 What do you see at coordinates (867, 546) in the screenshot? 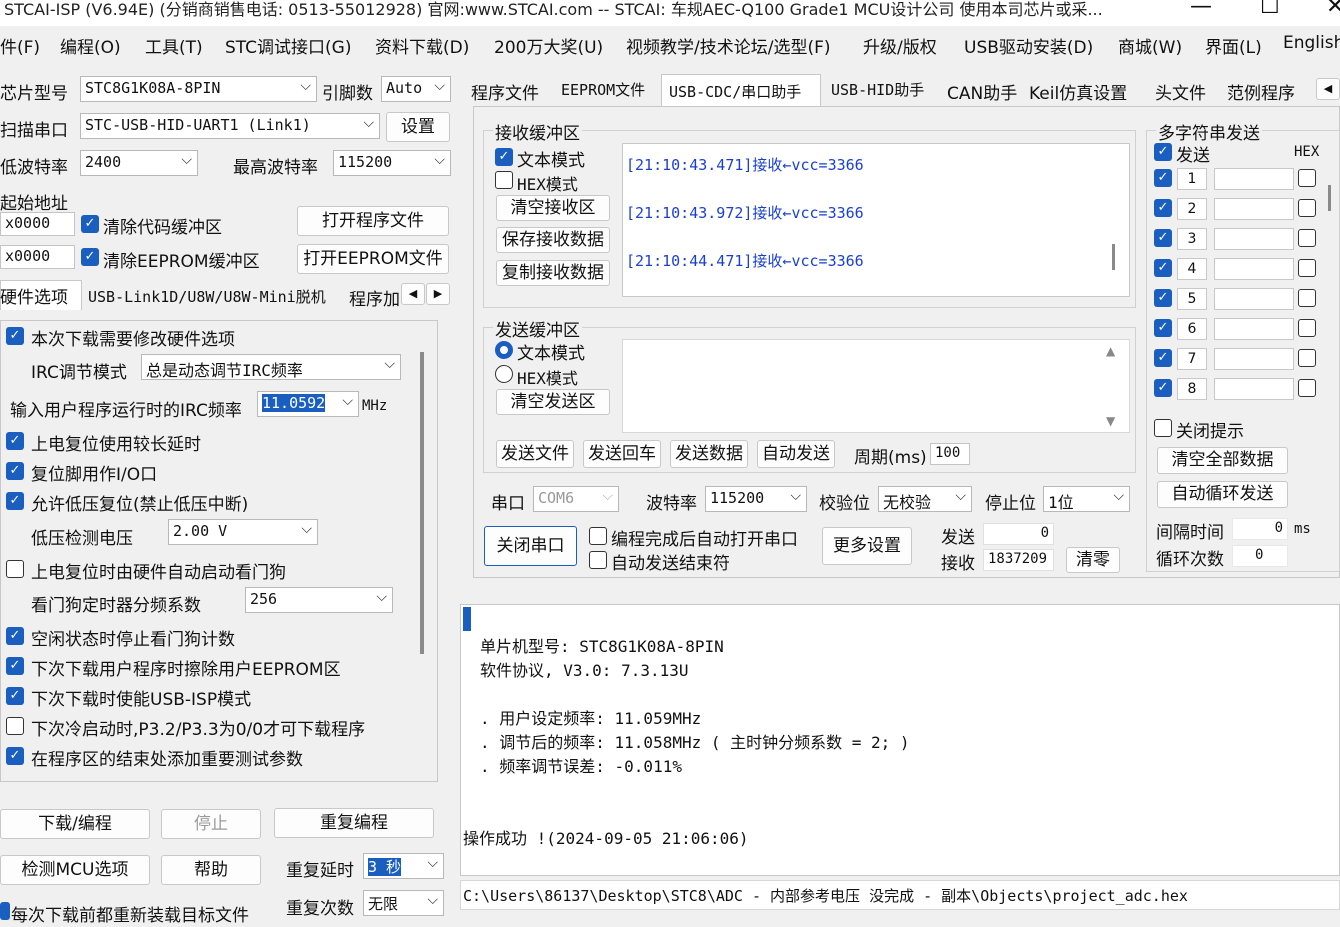
I see `more-settings-button: 更多设置` at bounding box center [867, 546].